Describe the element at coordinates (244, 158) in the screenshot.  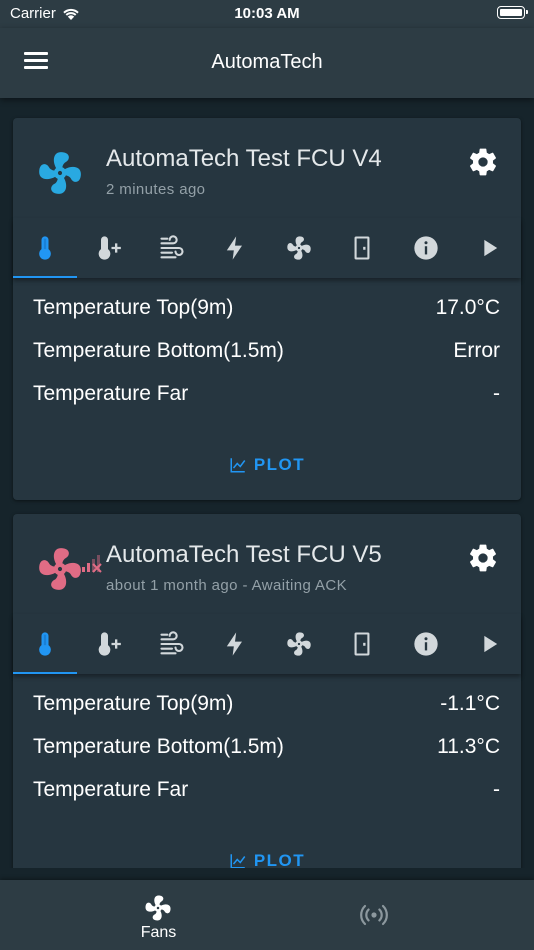
I see `device-name: AutomaTech Test FCU V4` at that location.